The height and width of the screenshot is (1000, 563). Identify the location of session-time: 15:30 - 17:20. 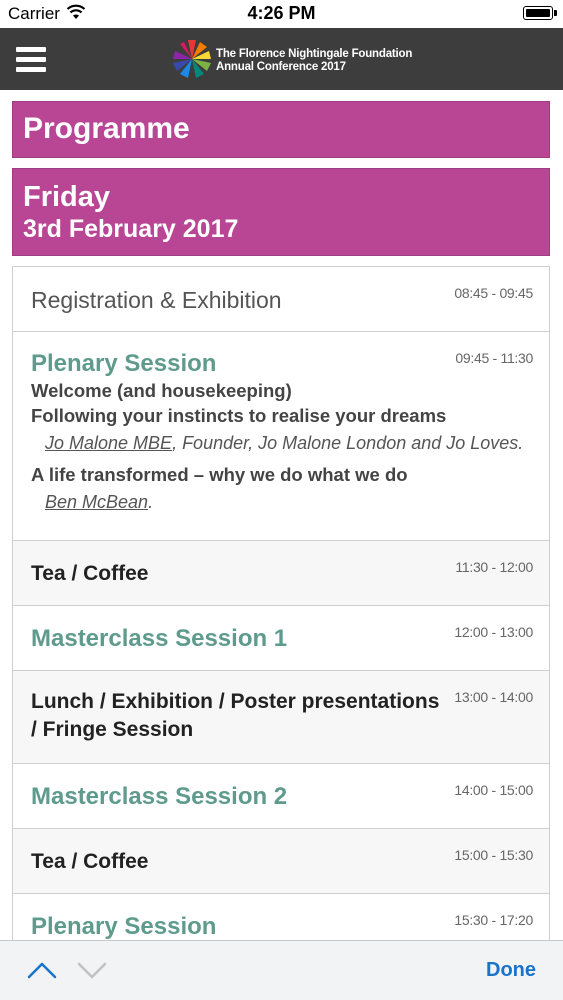
(493, 919).